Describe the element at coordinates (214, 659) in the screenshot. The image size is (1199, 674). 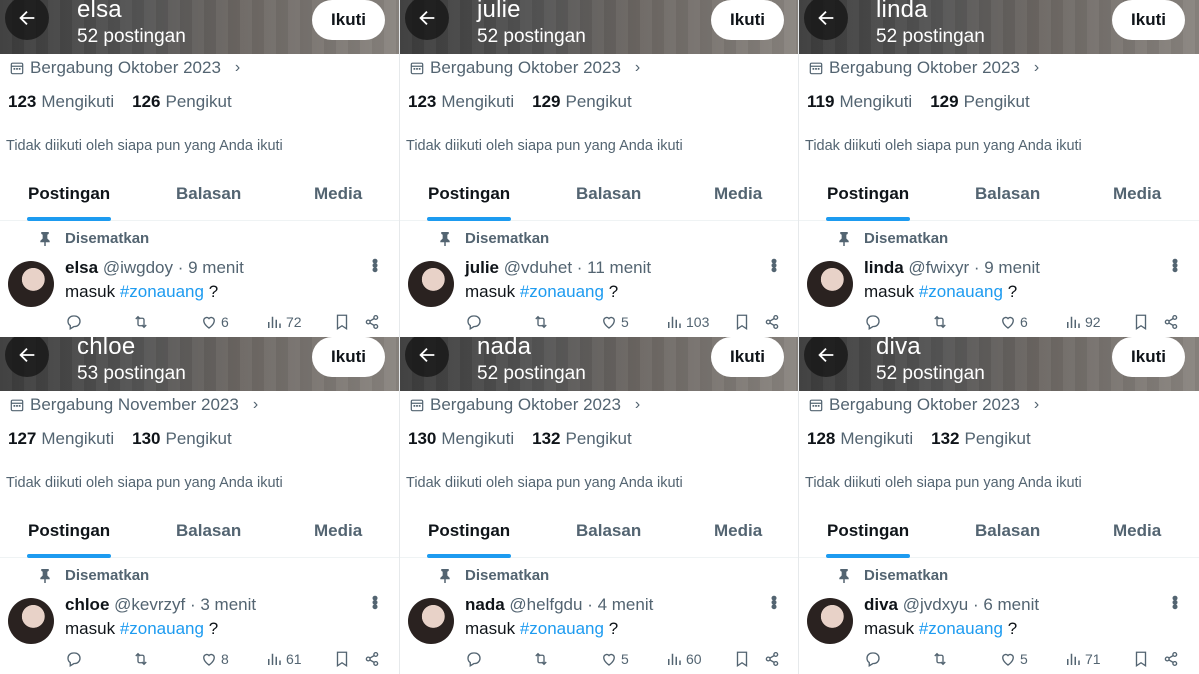
I see `like-button: 8` at that location.